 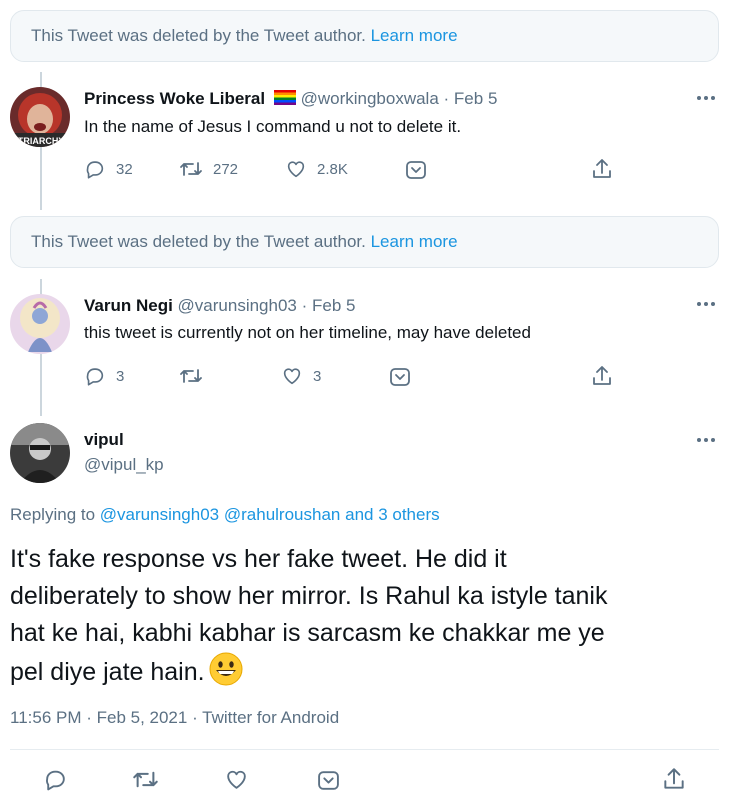 What do you see at coordinates (38, 141) in the screenshot?
I see `svg-text: ATRIARCHY` at bounding box center [38, 141].